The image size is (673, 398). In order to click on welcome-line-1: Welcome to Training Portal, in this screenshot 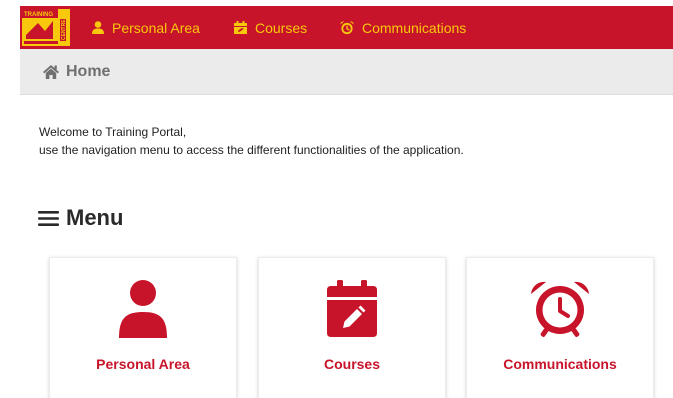, I will do `click(113, 132)`.